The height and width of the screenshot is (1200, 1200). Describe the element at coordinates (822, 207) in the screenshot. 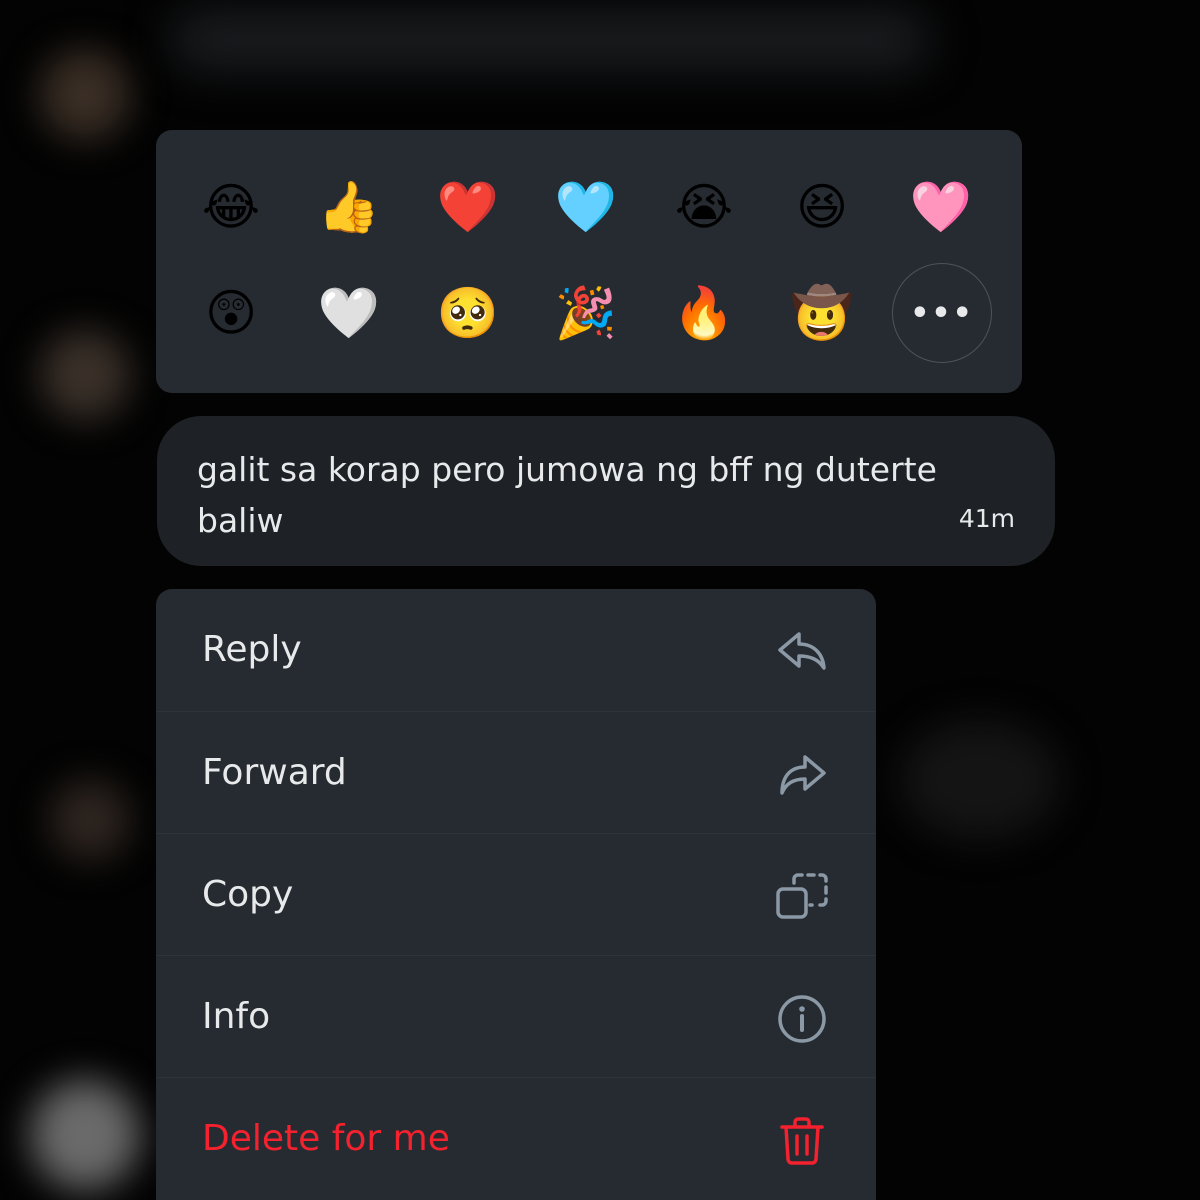

I see `reaction-laughing: 😆` at that location.